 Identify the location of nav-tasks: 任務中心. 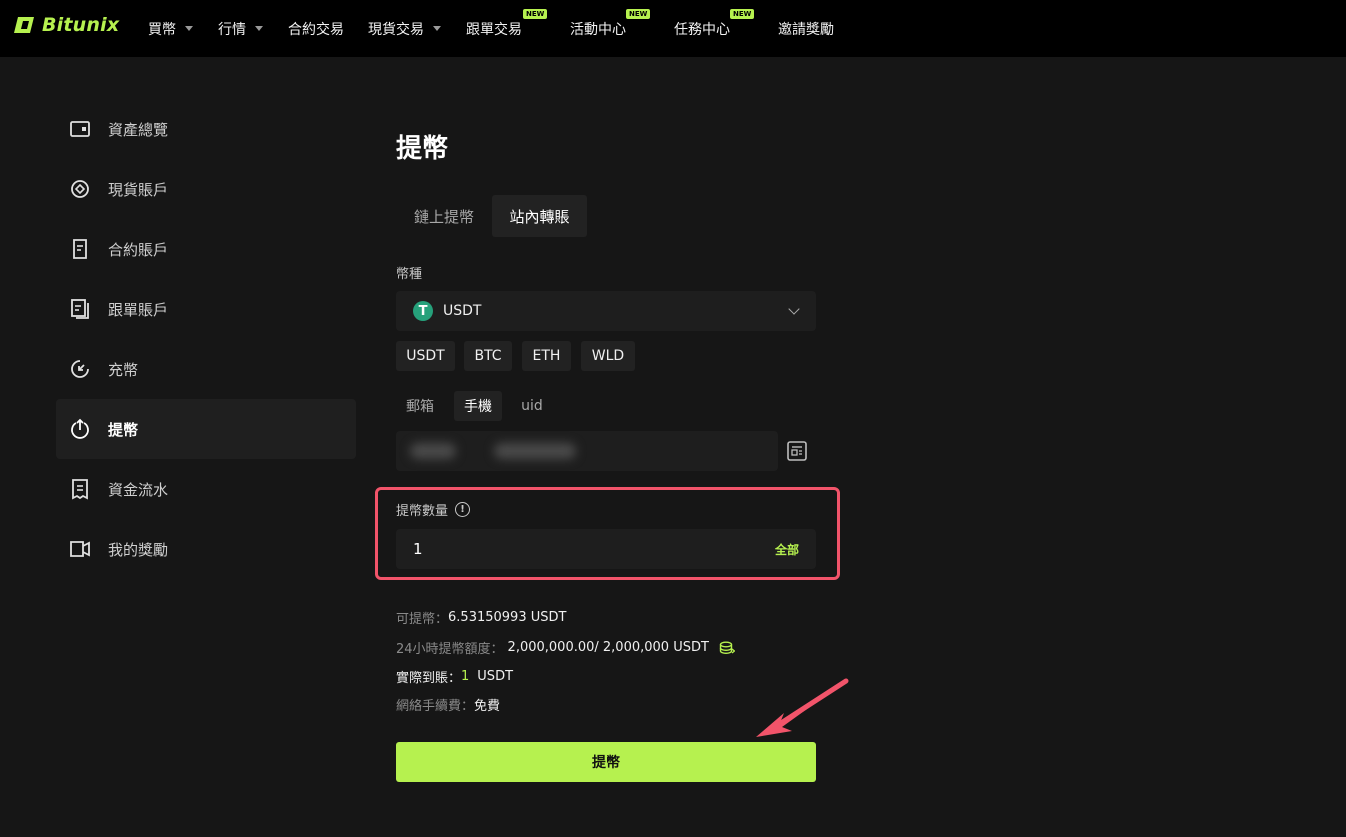
(702, 28).